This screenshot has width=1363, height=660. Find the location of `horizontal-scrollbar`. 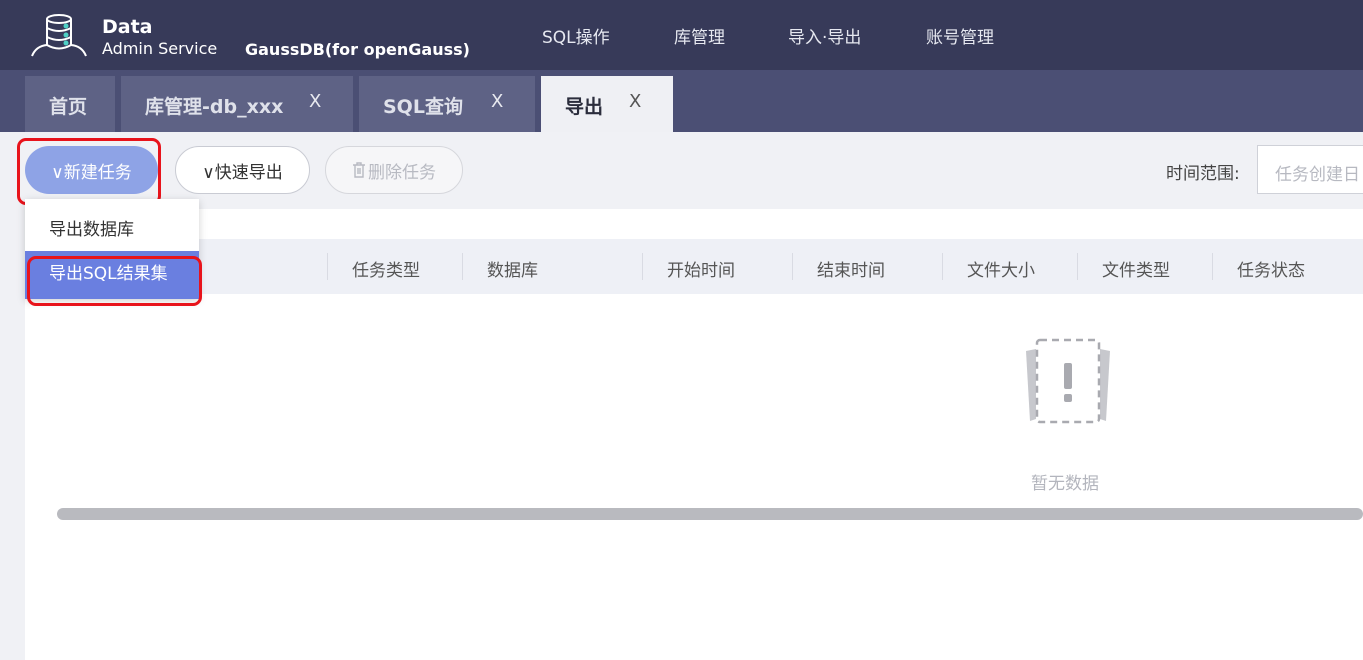

horizontal-scrollbar is located at coordinates (710, 514).